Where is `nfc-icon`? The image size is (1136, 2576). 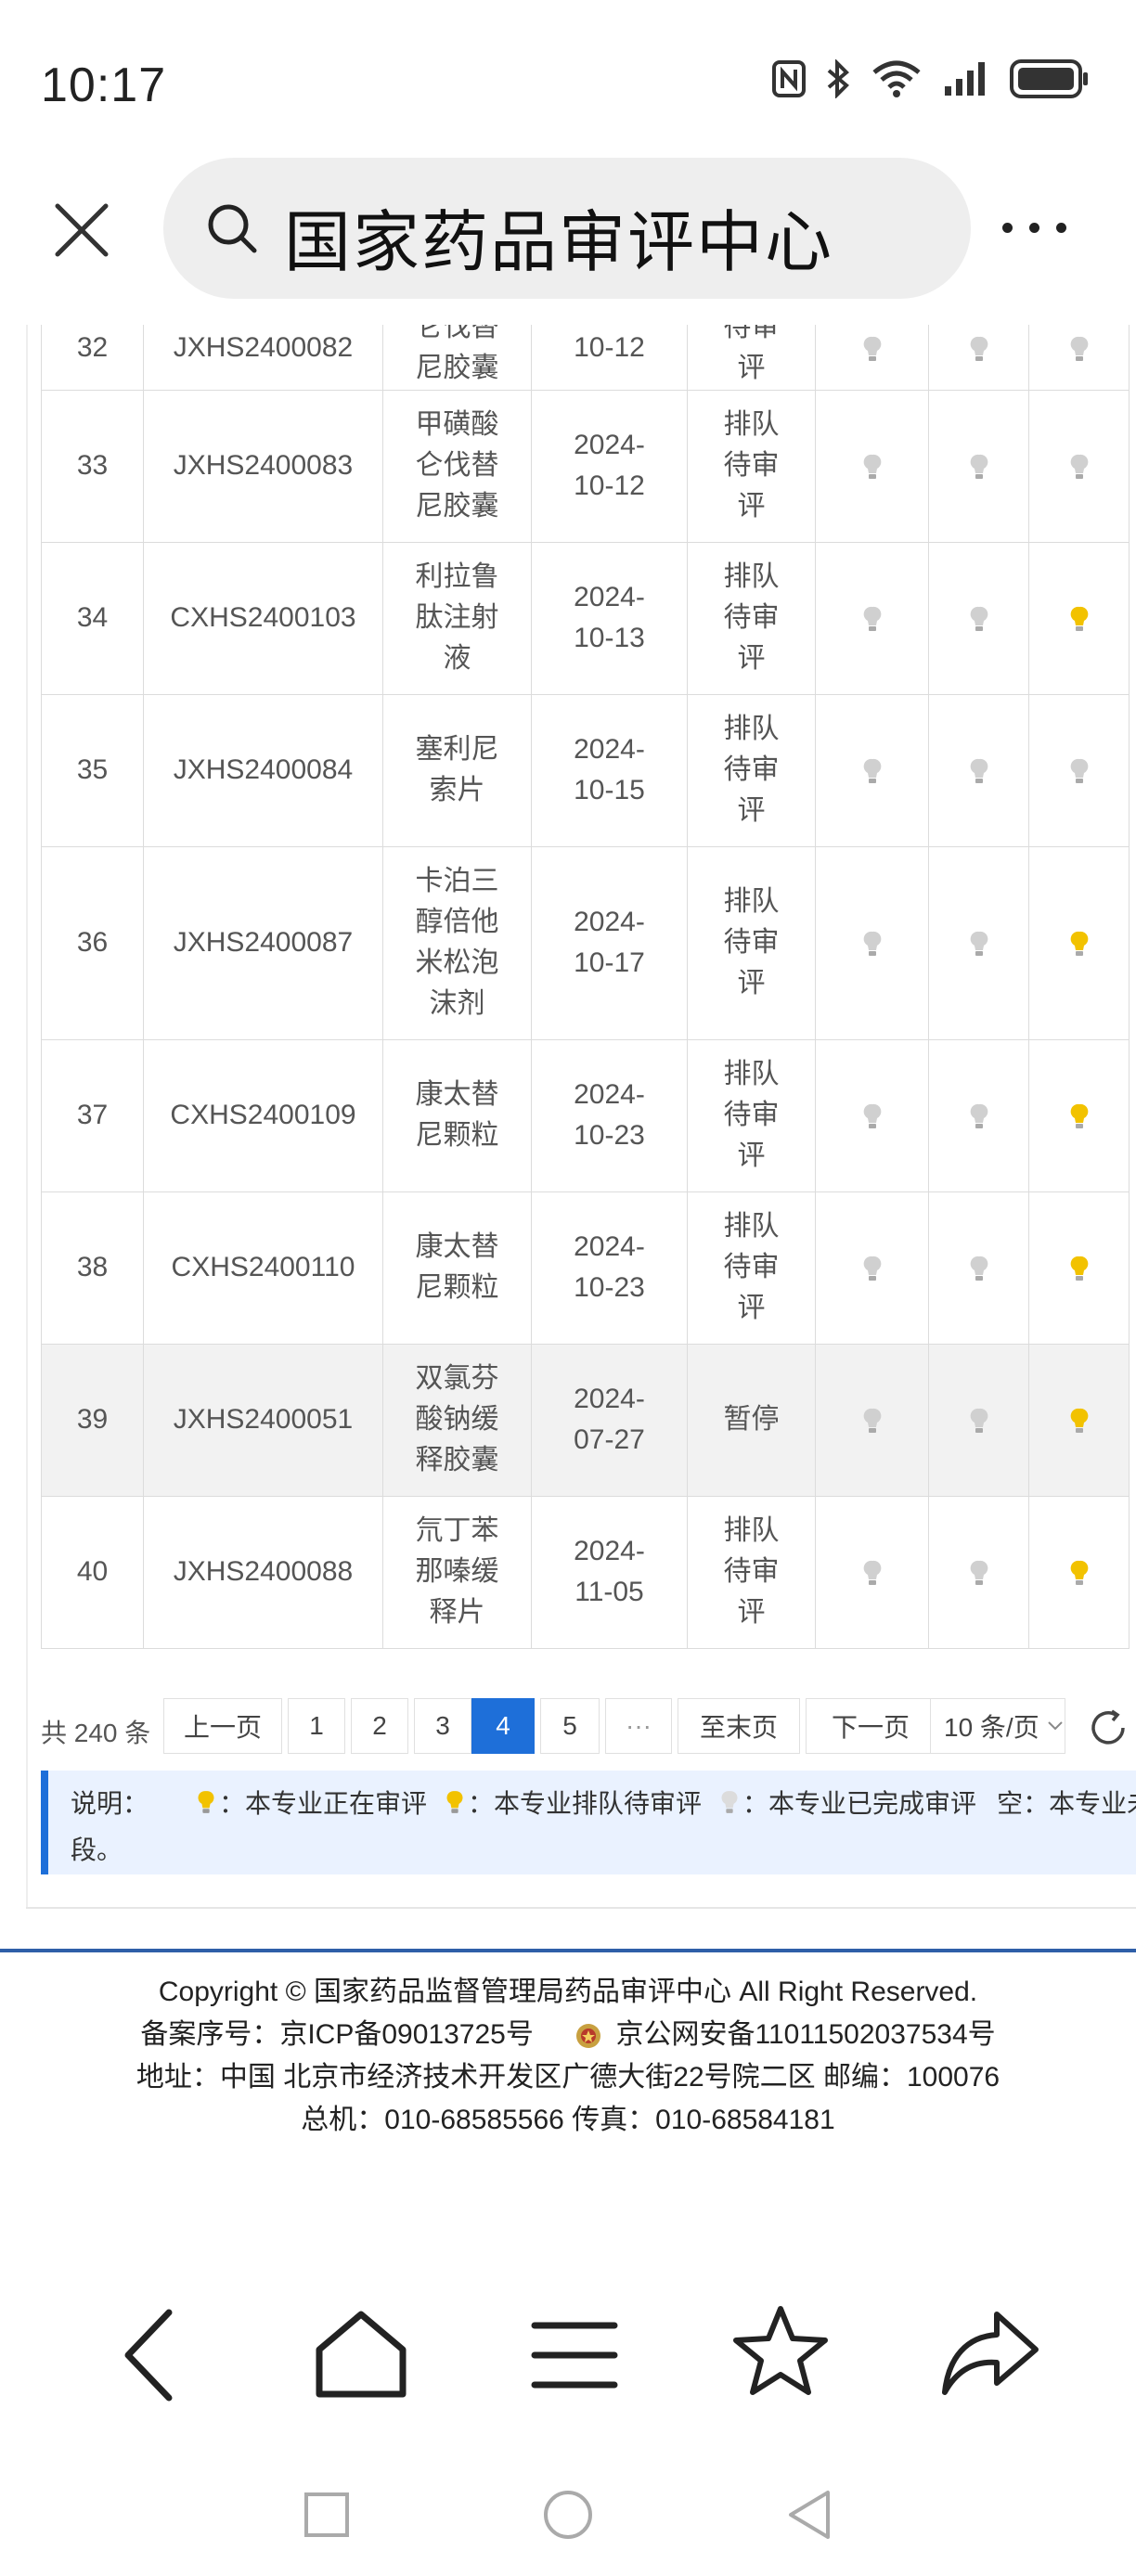 nfc-icon is located at coordinates (789, 81).